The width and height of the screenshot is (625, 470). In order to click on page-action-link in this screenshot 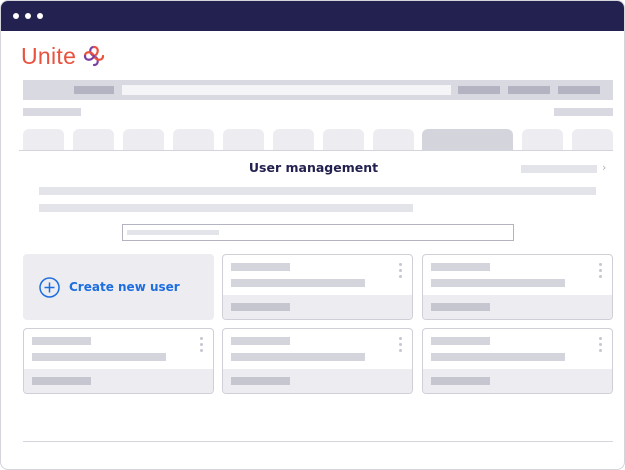, I will do `click(559, 169)`.